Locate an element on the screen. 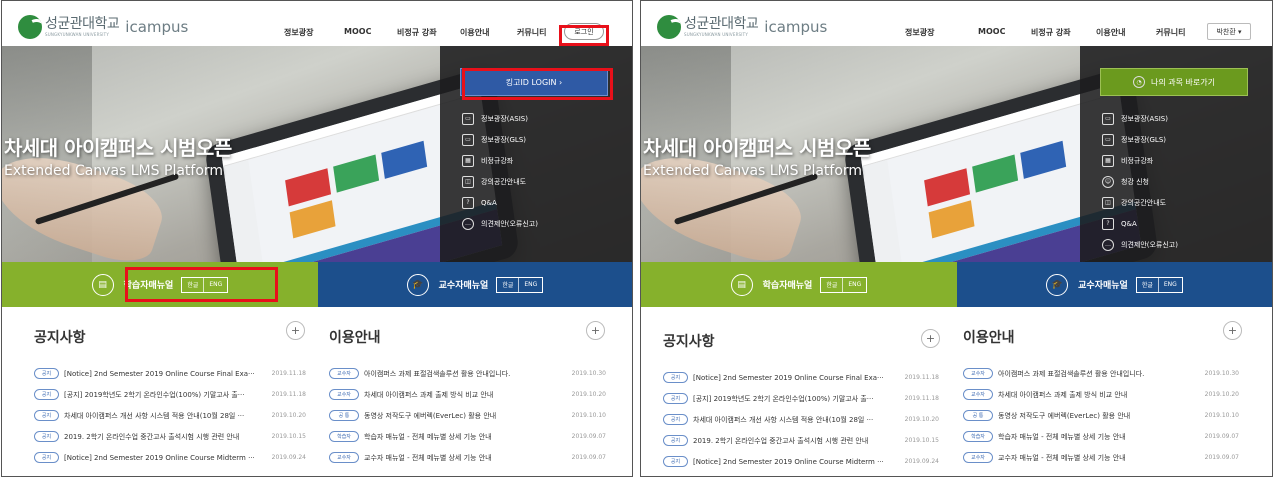  notice-title: 공지사항 is located at coordinates (689, 342).